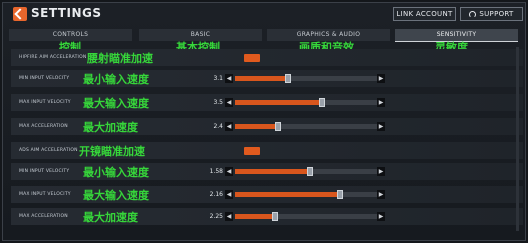  Describe the element at coordinates (218, 126) in the screenshot. I see `setting-value: 2.4` at that location.